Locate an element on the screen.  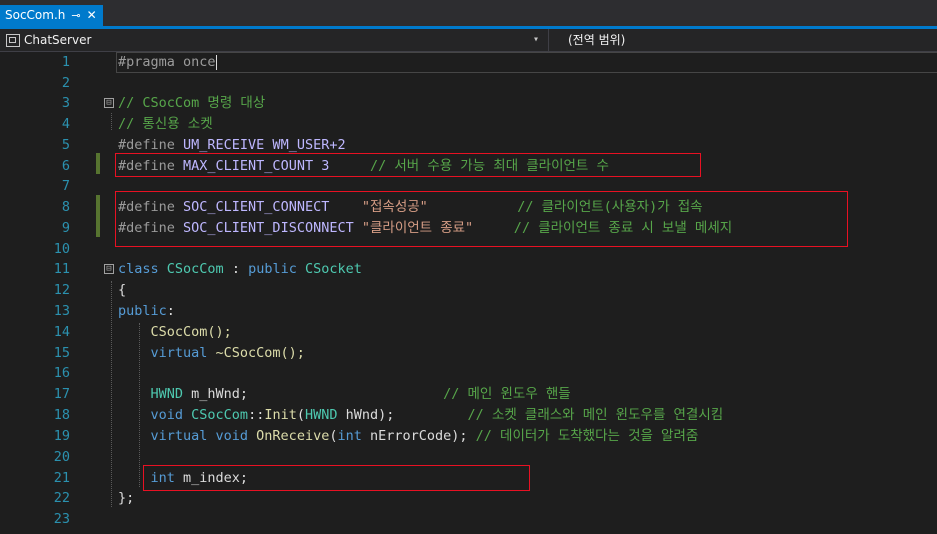
line-number: 13 is located at coordinates (61, 311).